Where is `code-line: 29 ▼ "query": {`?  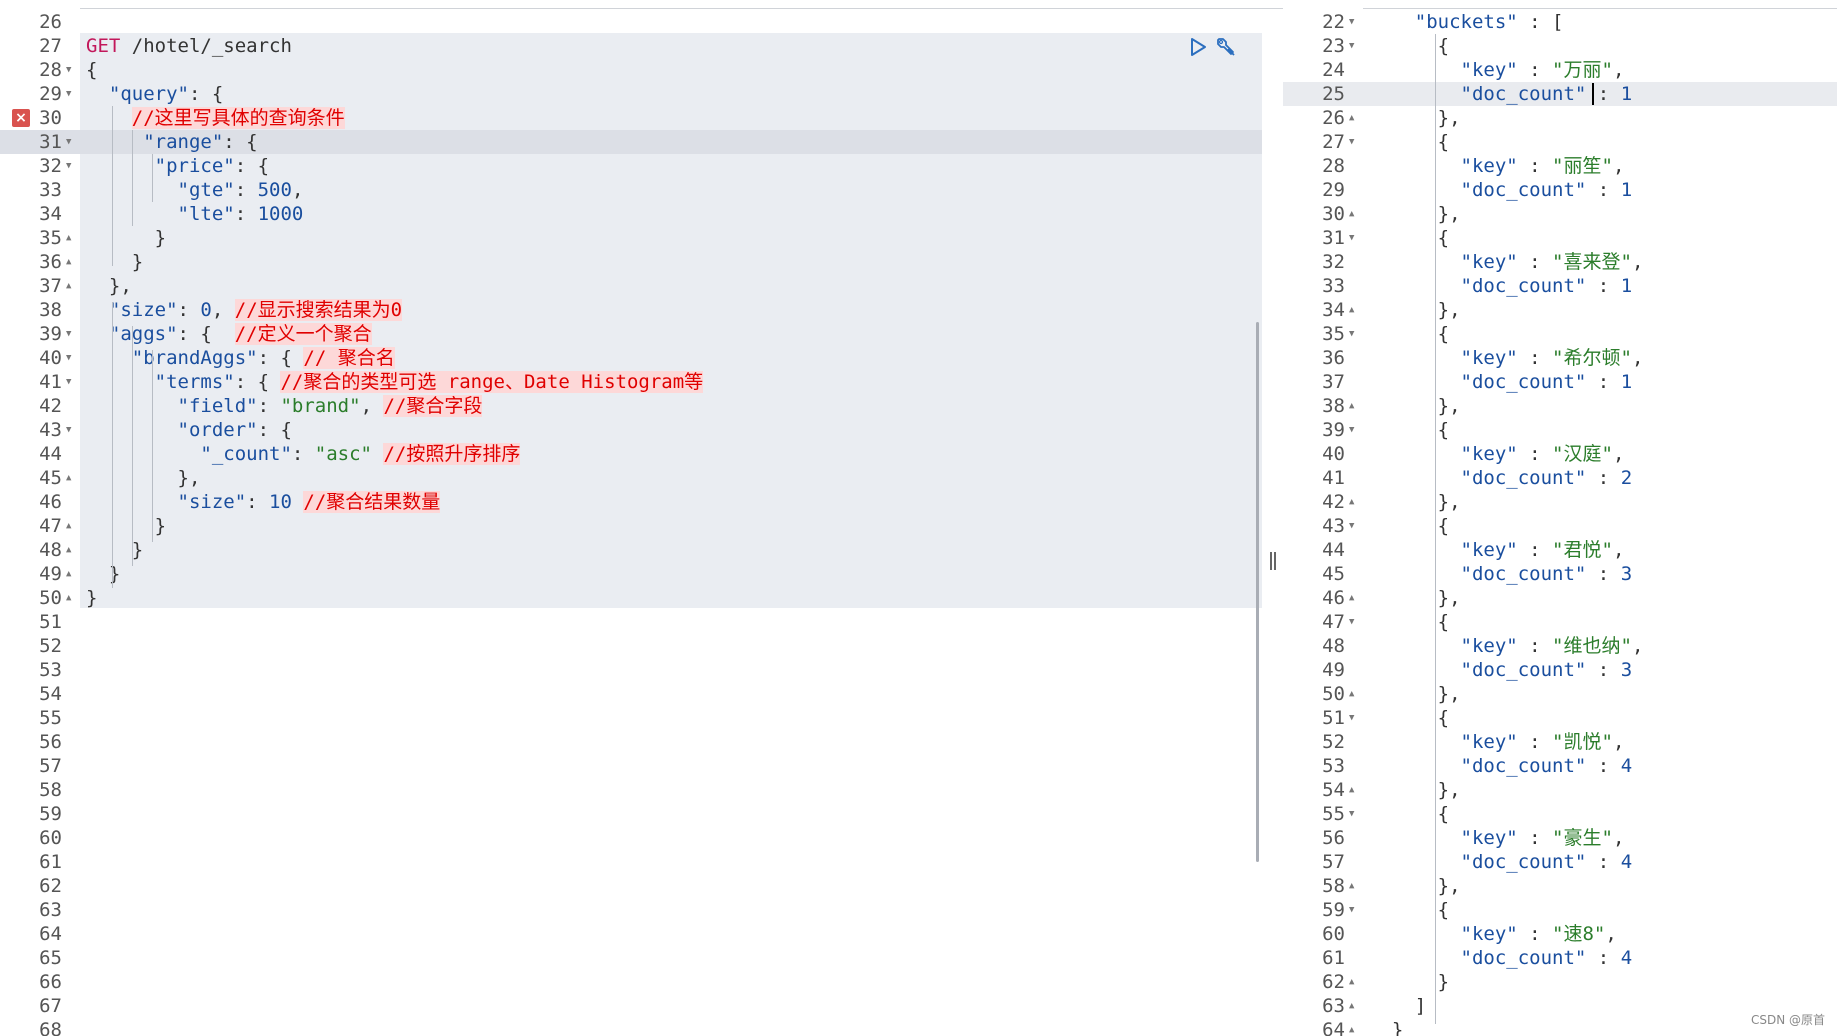
code-line: 29 ▼ "query": { is located at coordinates (631, 94).